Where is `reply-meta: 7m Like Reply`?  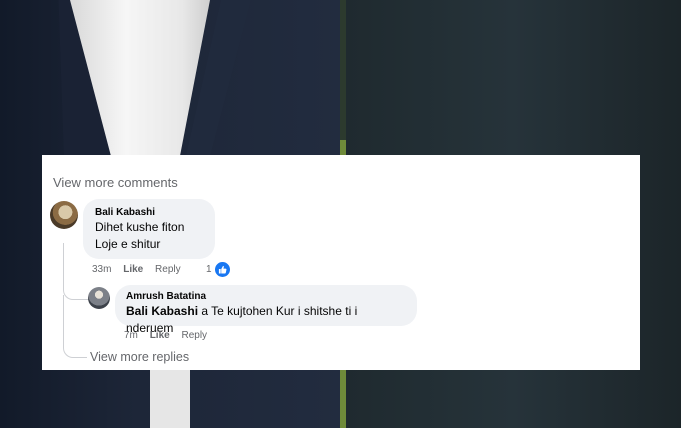 reply-meta: 7m Like Reply is located at coordinates (170, 335).